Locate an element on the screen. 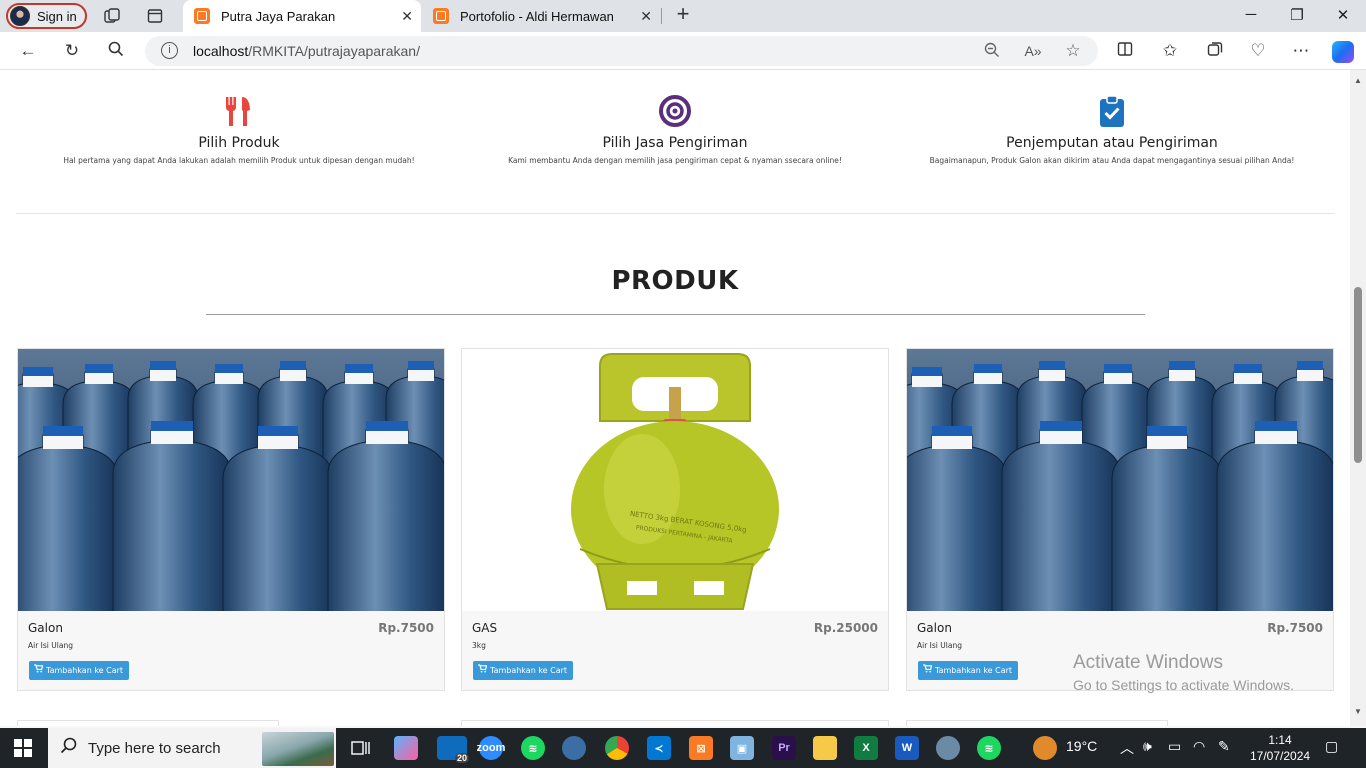  favorite-star-icon: ☆ is located at coordinates (1073, 51).